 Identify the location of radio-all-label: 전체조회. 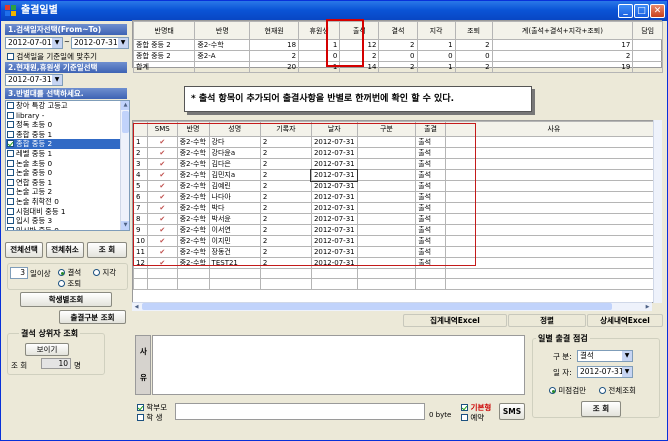
(622, 390).